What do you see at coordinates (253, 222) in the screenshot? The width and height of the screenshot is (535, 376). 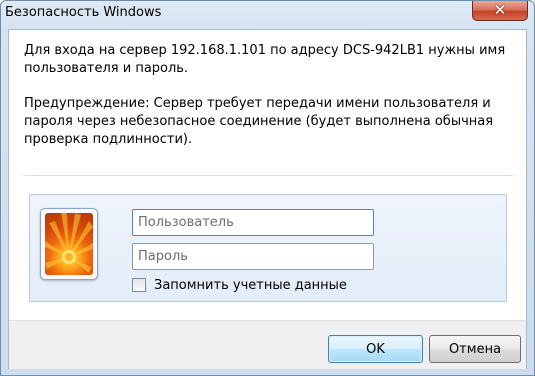 I see `username-input` at bounding box center [253, 222].